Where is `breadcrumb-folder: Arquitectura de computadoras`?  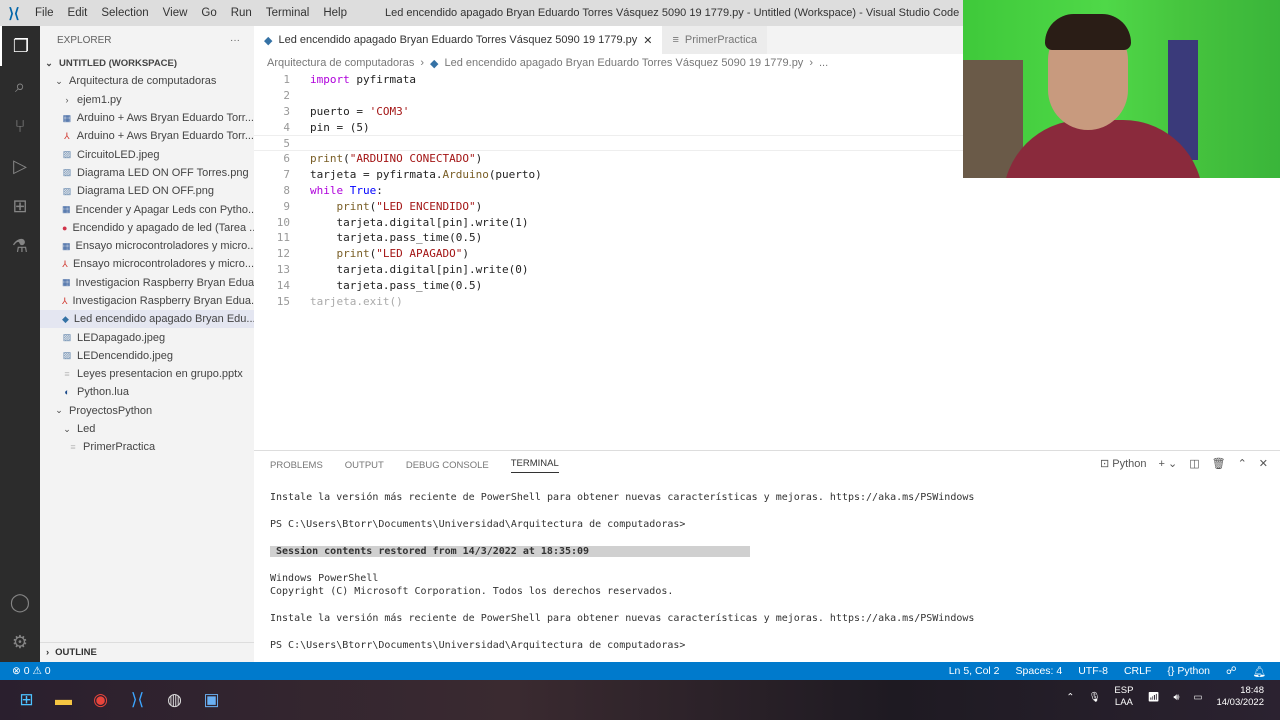 breadcrumb-folder: Arquitectura de computadoras is located at coordinates (340, 63).